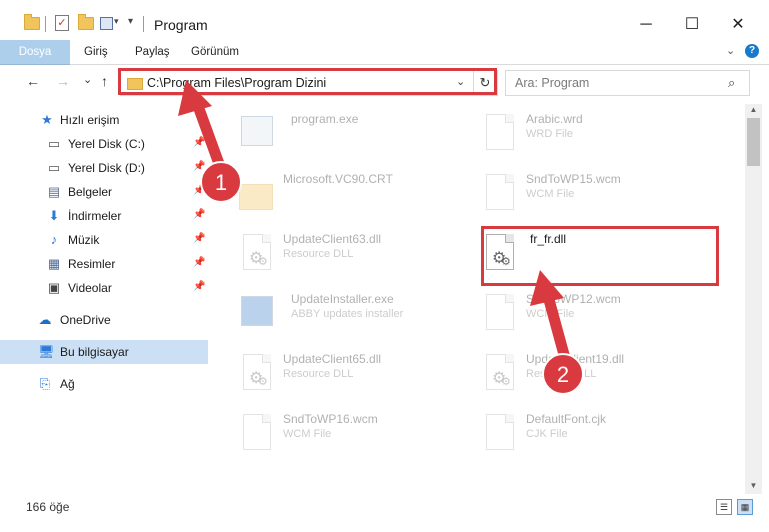  What do you see at coordinates (547, 434) in the screenshot?
I see `file-type: CJK File` at bounding box center [547, 434].